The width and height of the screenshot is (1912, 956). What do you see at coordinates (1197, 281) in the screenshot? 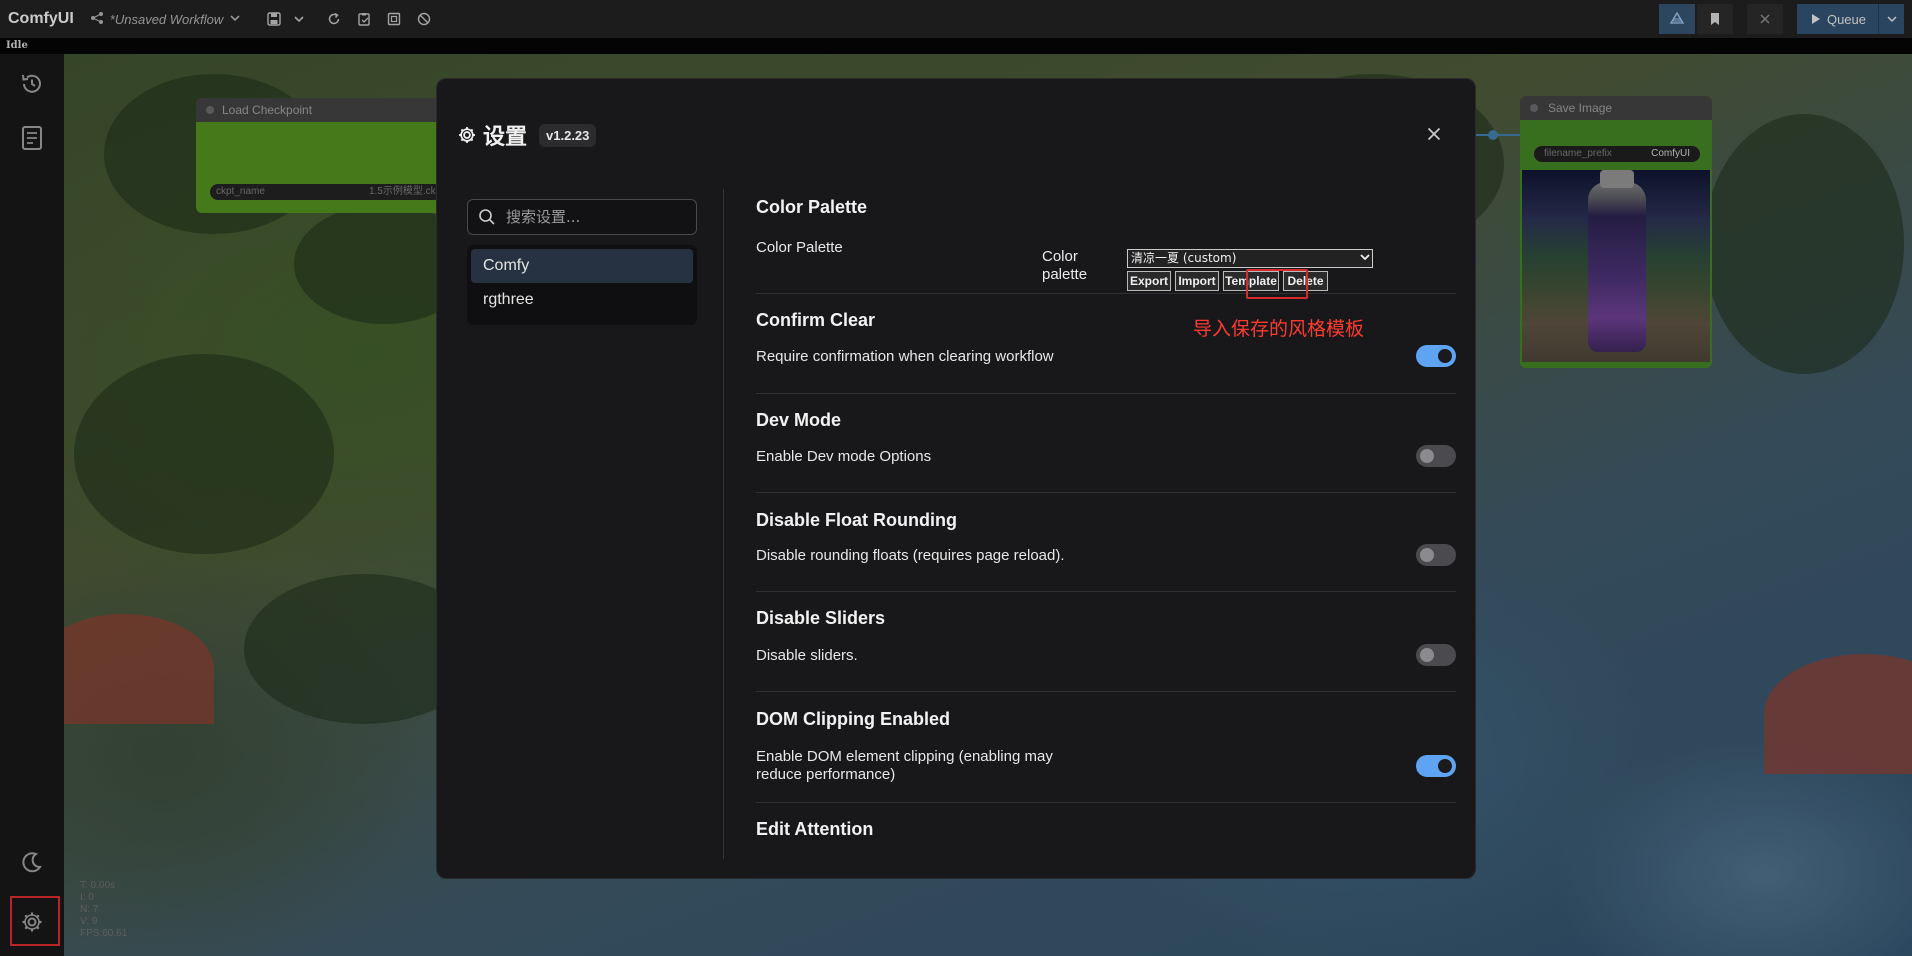
I see `import-button: Import` at bounding box center [1197, 281].